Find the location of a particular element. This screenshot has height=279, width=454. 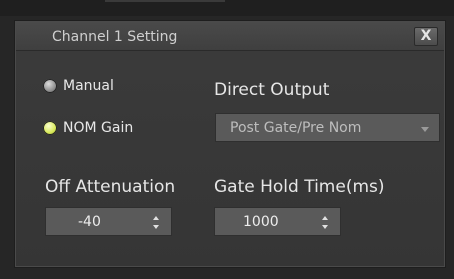

off-attenuation-label: Off Attenuation is located at coordinates (110, 187).